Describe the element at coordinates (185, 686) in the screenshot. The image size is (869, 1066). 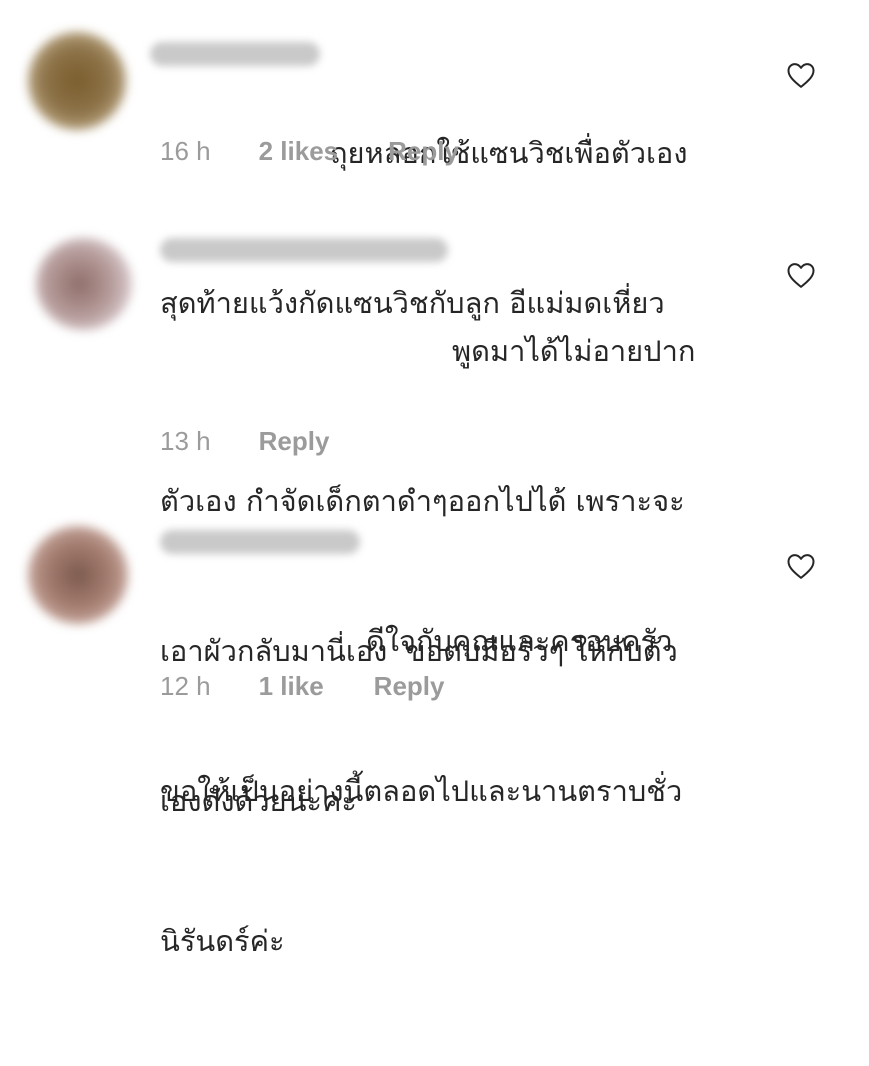
I see `comment-time: 12 h` at that location.